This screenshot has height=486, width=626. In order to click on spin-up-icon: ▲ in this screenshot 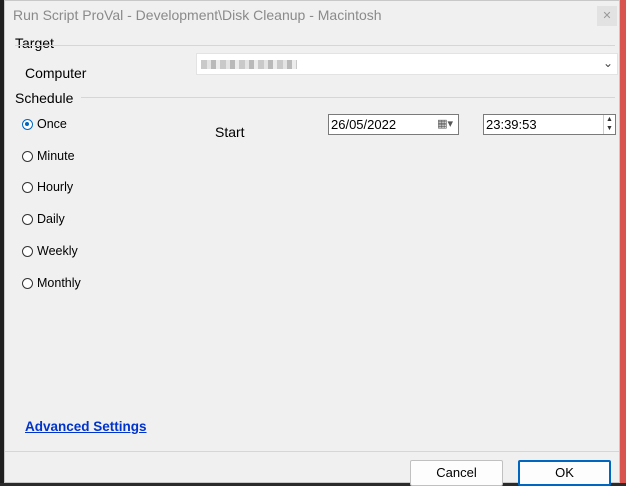, I will do `click(609, 119)`.